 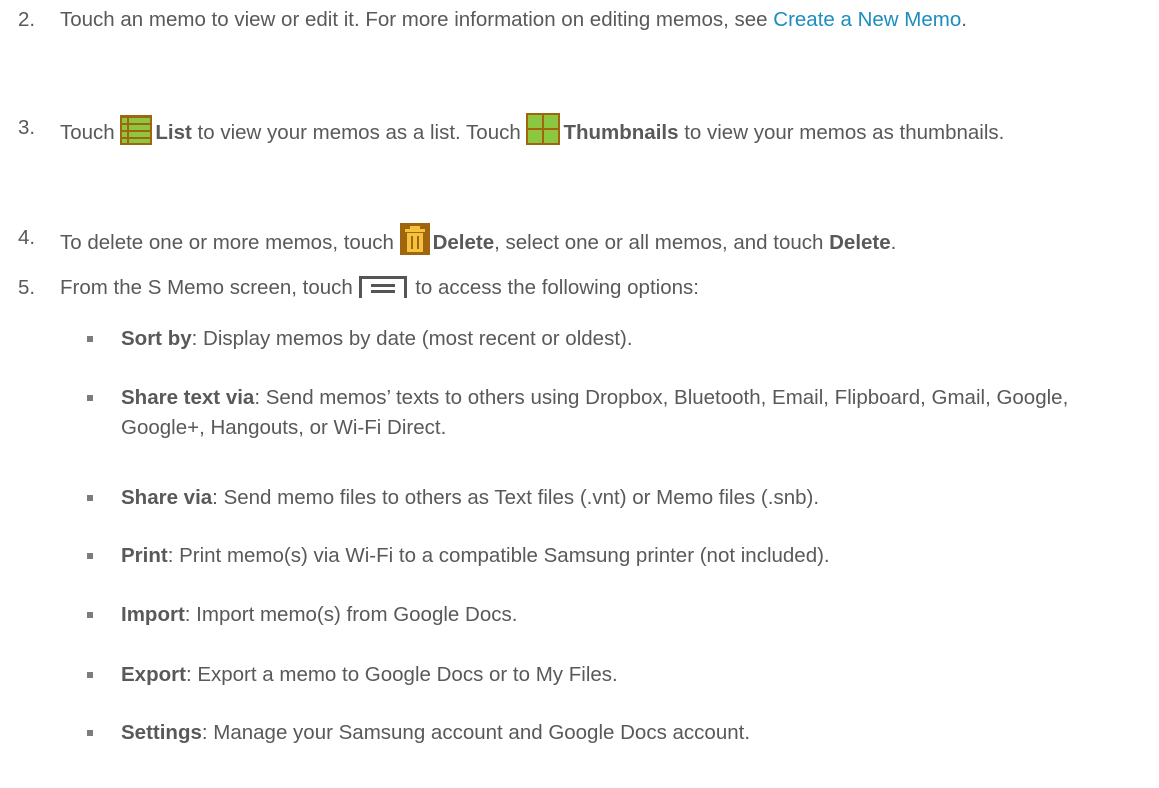 What do you see at coordinates (188, 397) in the screenshot?
I see `option-label: Share text via` at bounding box center [188, 397].